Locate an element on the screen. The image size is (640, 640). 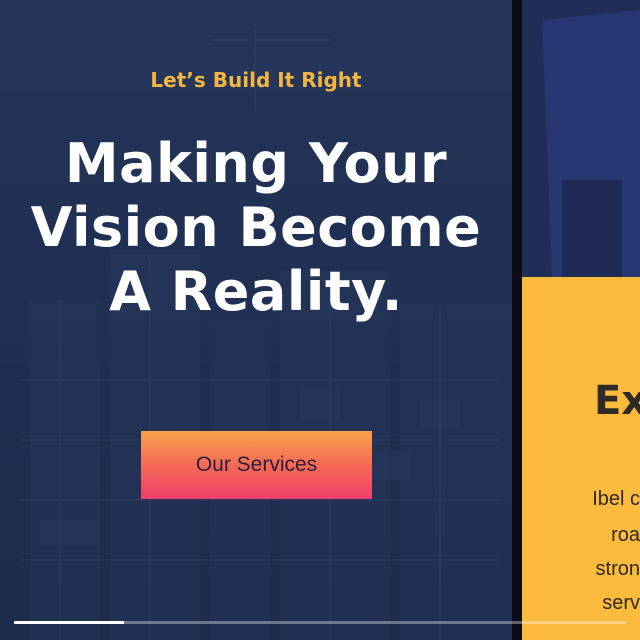
headline-line: A Reality. is located at coordinates (256, 291).